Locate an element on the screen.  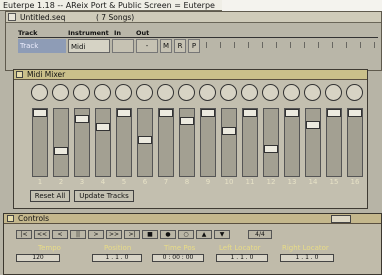
tempo-down-button: ▼ is located at coordinates (222, 234).